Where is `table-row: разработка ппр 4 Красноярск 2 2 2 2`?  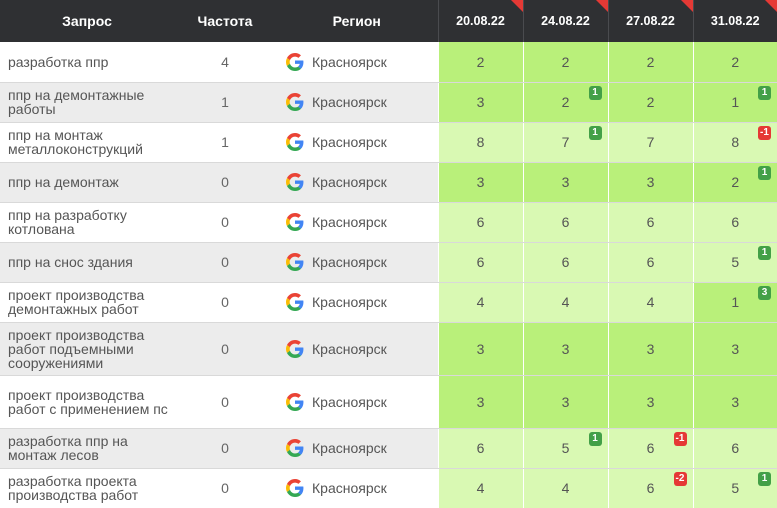
table-row: разработка ппр 4 Красноярск 2 2 2 2 is located at coordinates (388, 62).